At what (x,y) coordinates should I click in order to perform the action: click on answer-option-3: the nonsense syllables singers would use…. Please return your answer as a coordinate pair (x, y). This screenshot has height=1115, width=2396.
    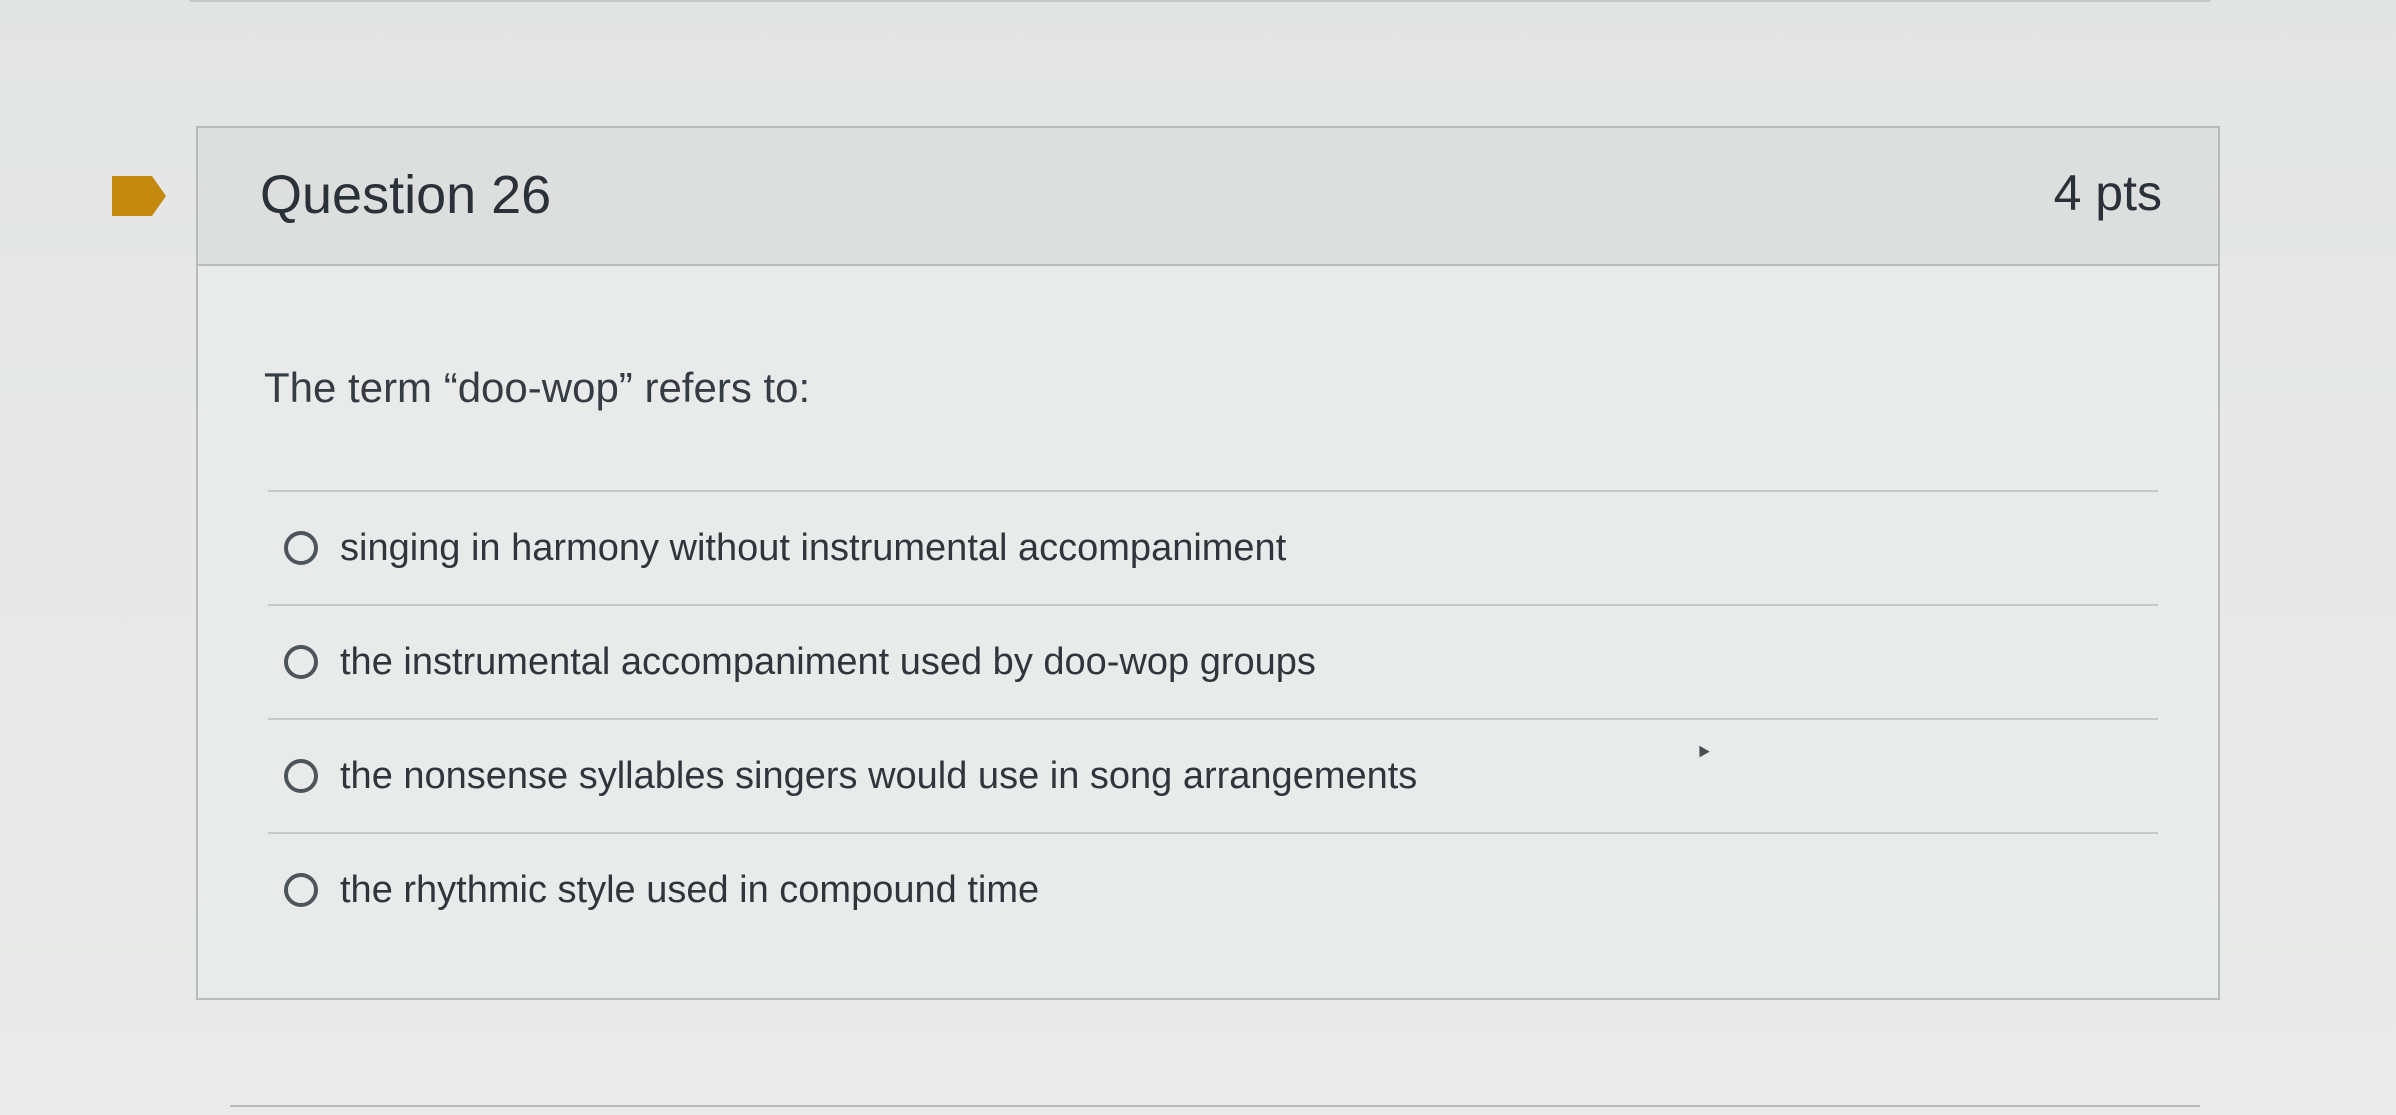
    Looking at the image, I should click on (1213, 775).